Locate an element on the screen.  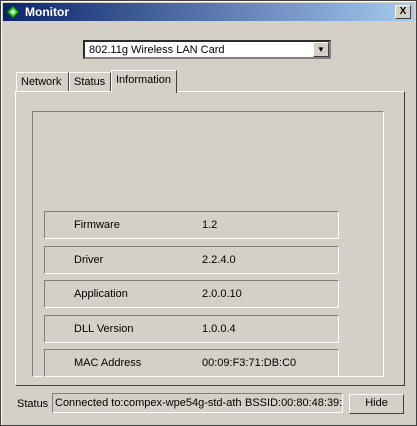
info-value: 2.2.4.0 is located at coordinates (219, 260).